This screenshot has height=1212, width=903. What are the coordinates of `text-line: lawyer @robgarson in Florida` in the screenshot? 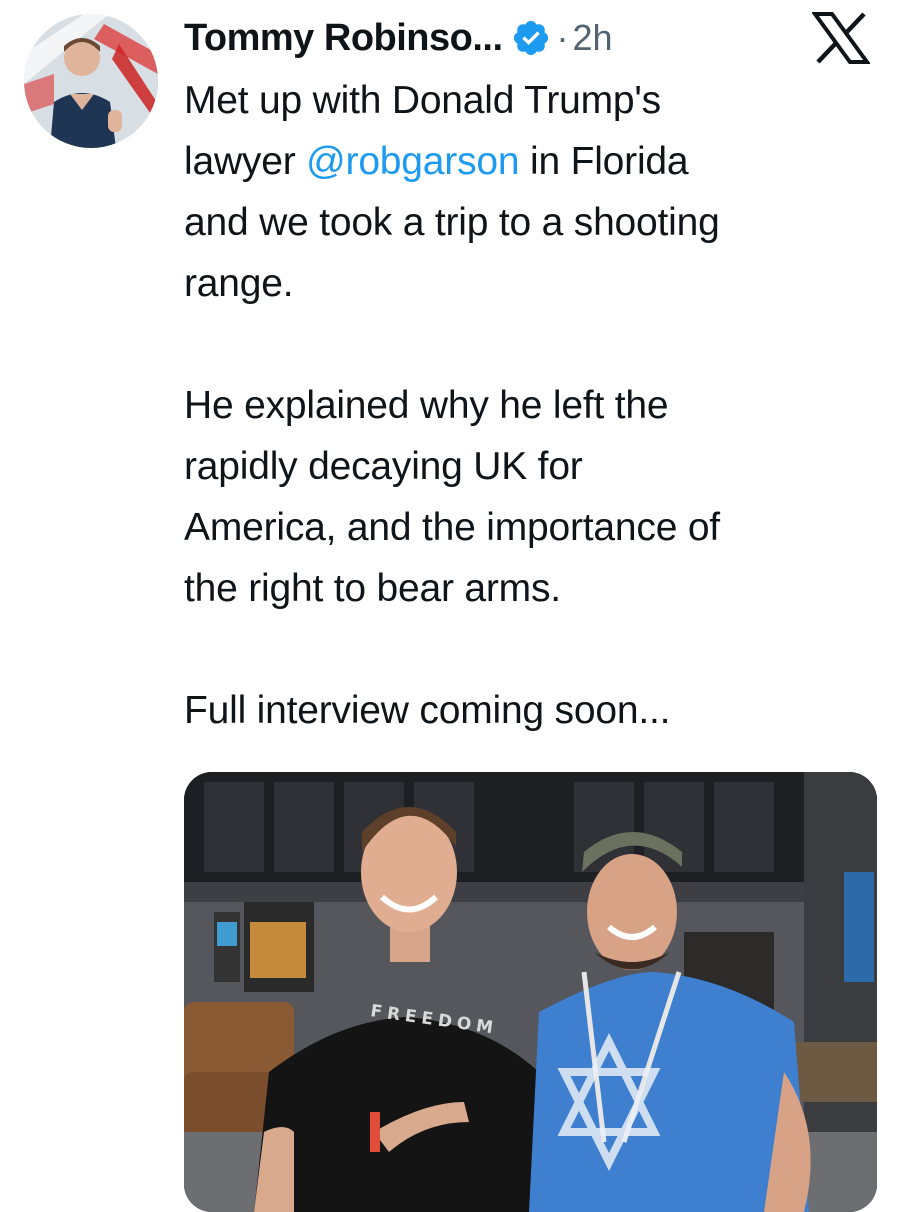 It's located at (534, 161).